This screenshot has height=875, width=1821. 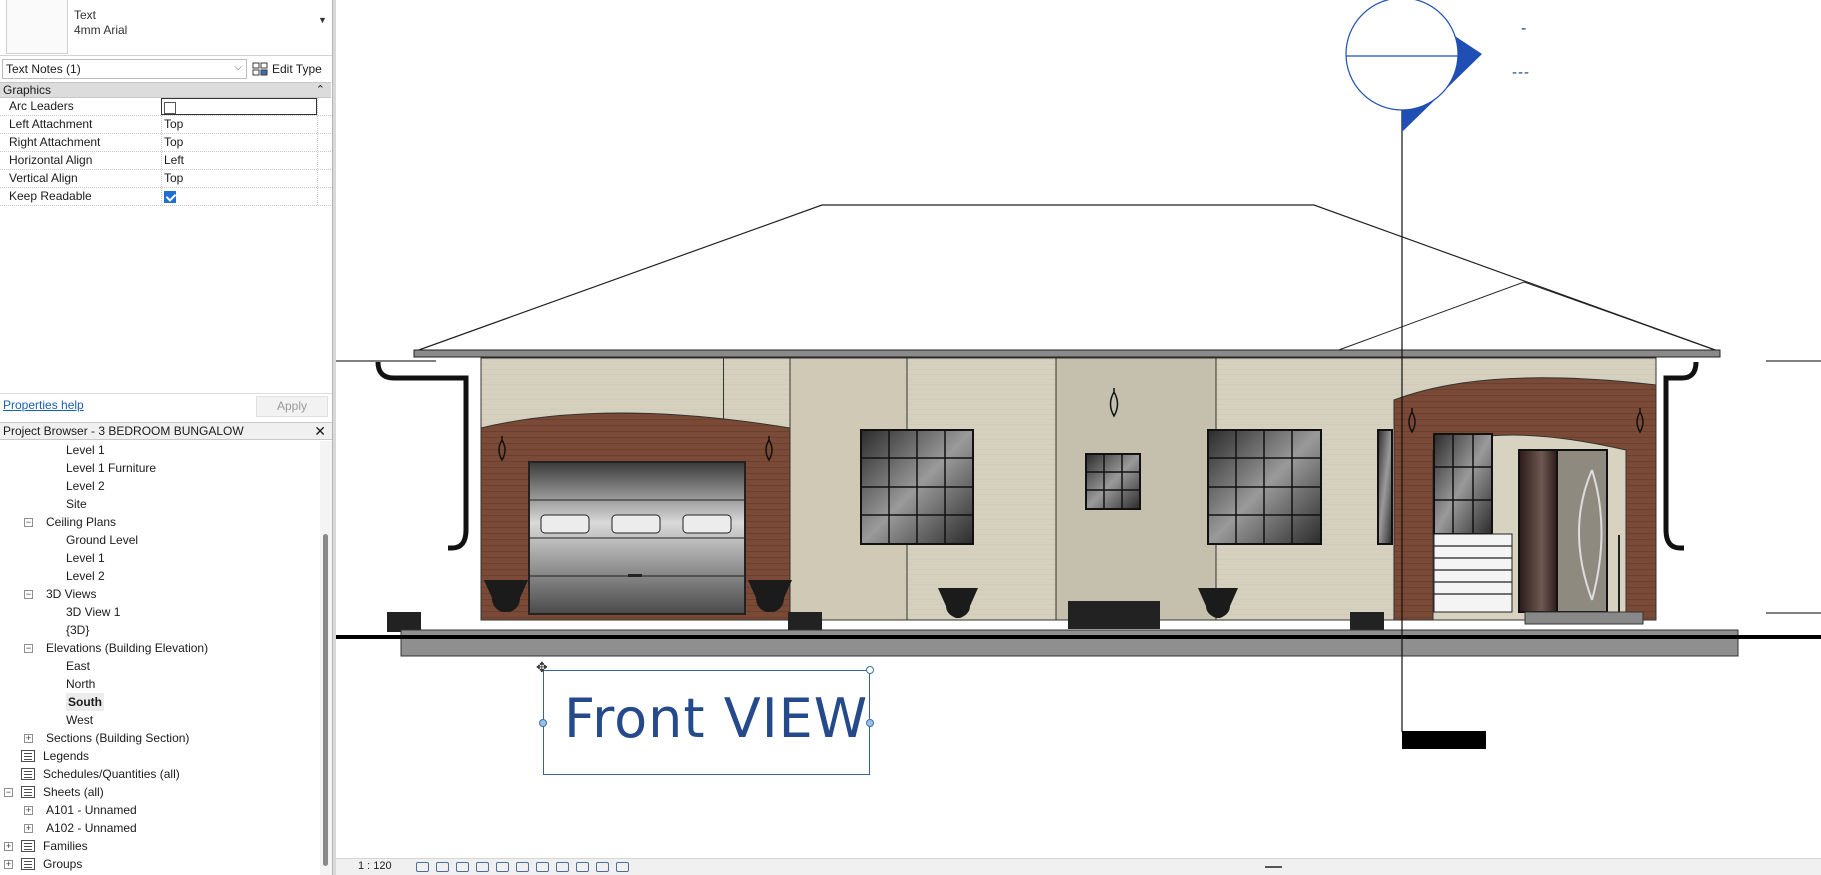 What do you see at coordinates (159, 756) in the screenshot?
I see `browser-node: Legends` at bounding box center [159, 756].